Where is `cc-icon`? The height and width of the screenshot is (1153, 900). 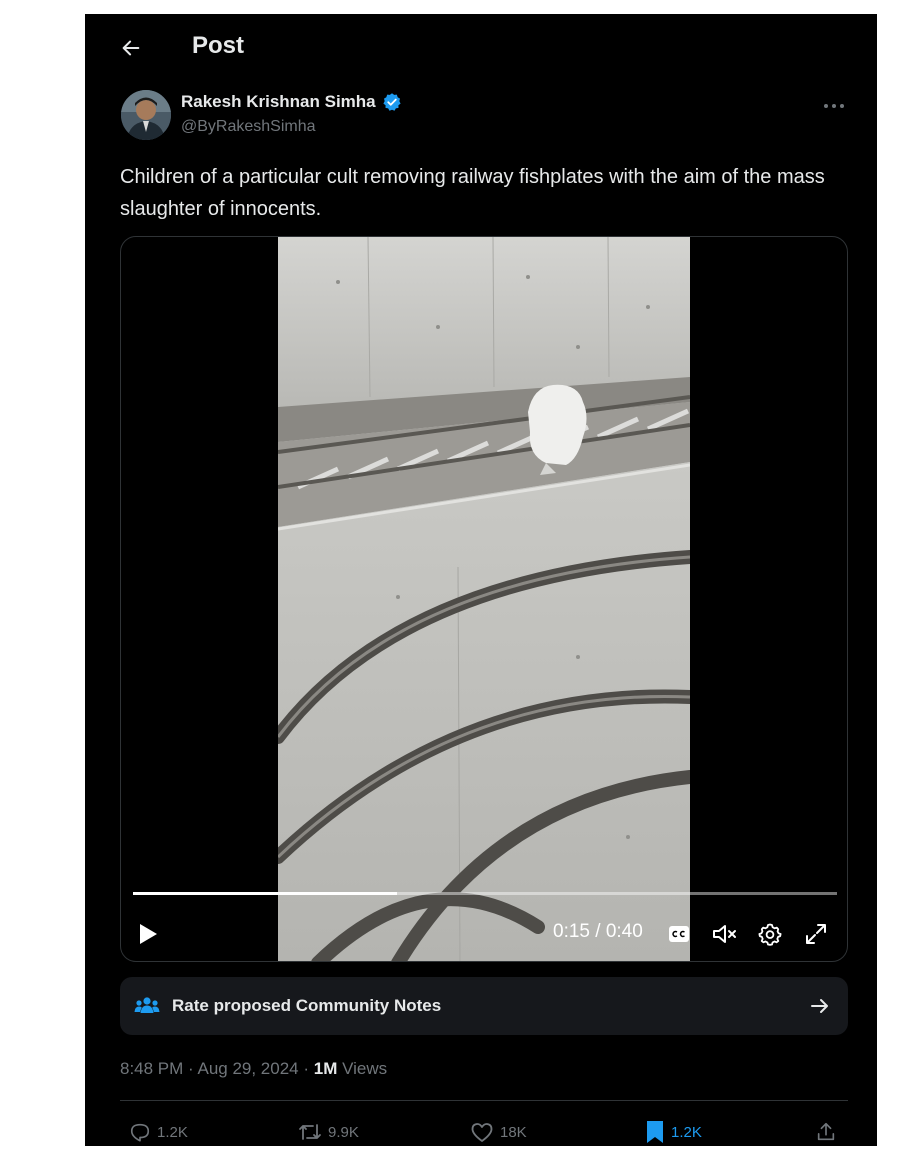
cc-icon is located at coordinates (679, 934).